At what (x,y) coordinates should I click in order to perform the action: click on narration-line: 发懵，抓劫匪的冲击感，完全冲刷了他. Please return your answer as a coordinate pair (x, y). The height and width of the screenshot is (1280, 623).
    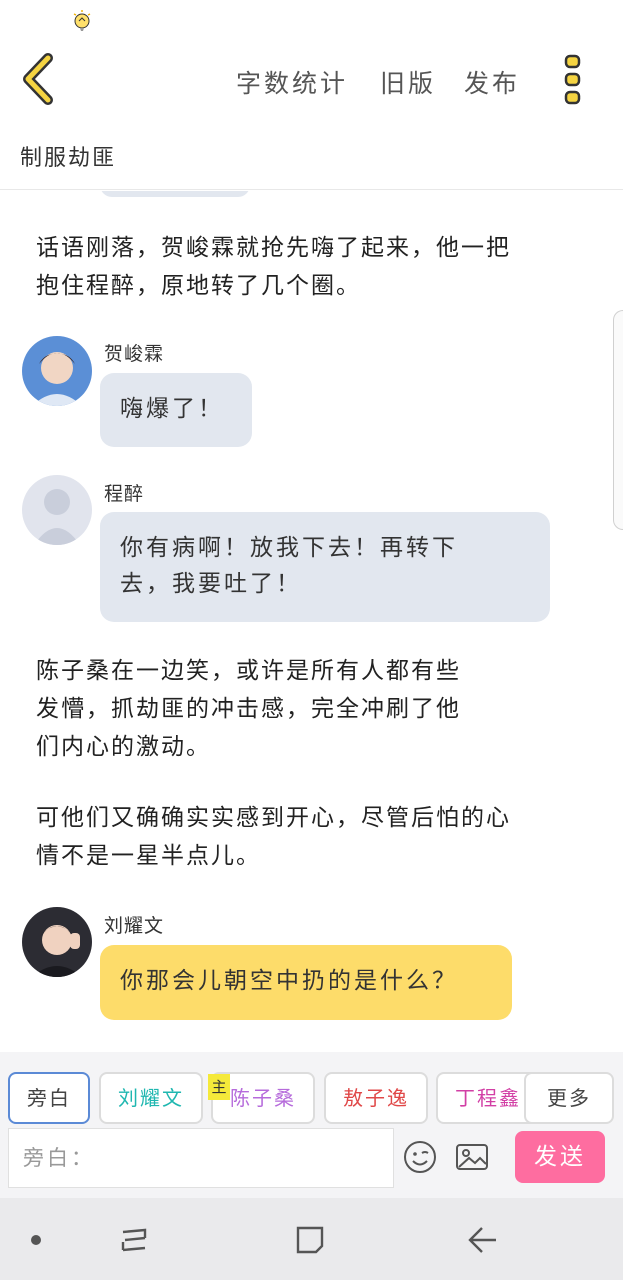
    Looking at the image, I should click on (248, 709).